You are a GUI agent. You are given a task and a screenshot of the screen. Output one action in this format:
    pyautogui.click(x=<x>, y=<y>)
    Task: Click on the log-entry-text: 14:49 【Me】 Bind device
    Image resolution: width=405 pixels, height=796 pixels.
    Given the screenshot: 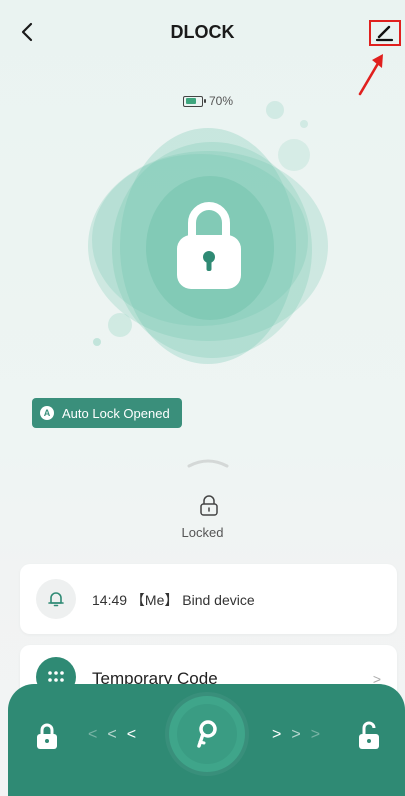 What is the action you would take?
    pyautogui.click(x=173, y=600)
    